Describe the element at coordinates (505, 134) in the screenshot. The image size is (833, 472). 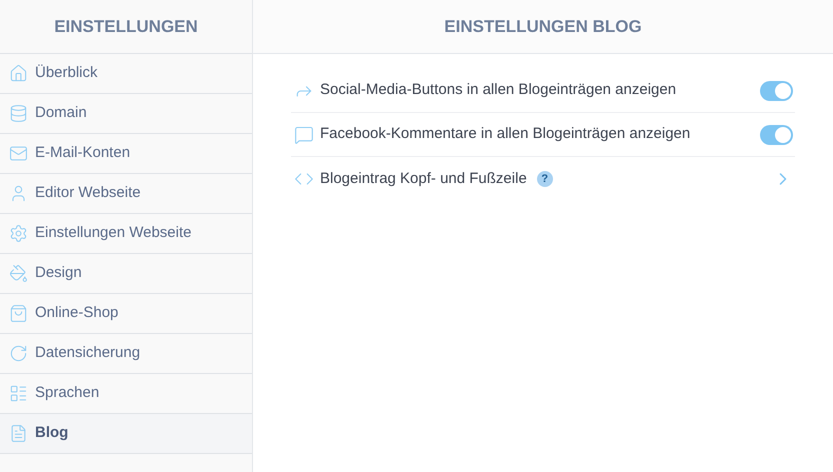
I see `setting-label: Facebook-Kommentare in allen Blogeinträgen anzeigen` at that location.